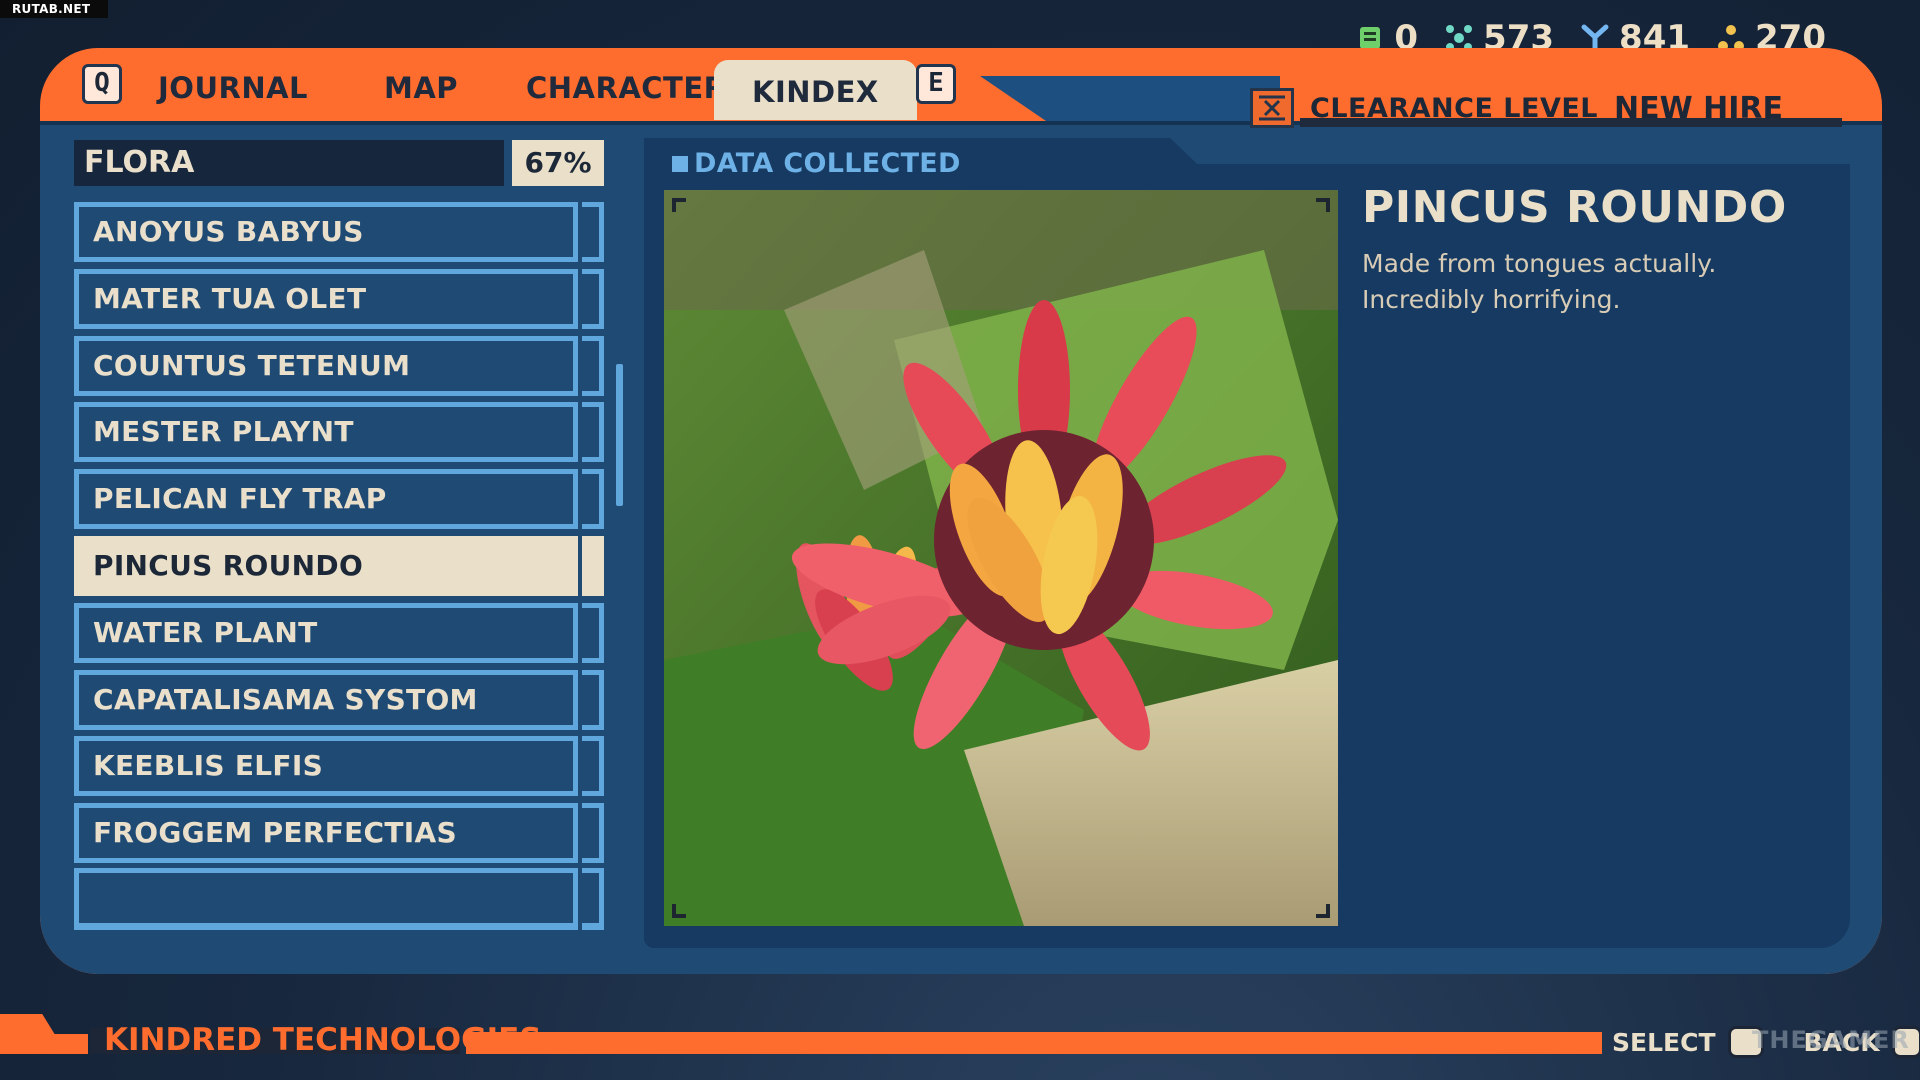 This screenshot has height=1080, width=1920. I want to click on category-percent: 67%, so click(558, 163).